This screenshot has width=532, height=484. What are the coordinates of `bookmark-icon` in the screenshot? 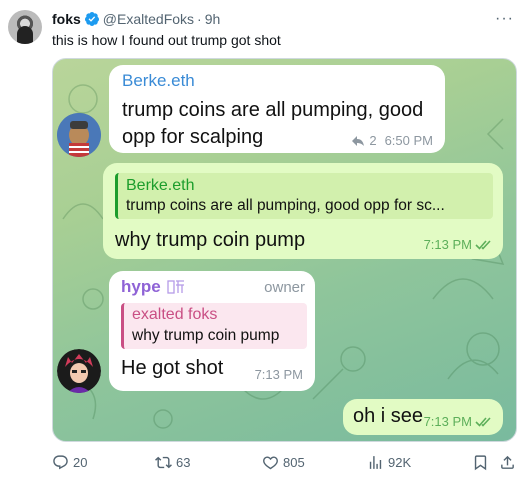 It's located at (480, 463).